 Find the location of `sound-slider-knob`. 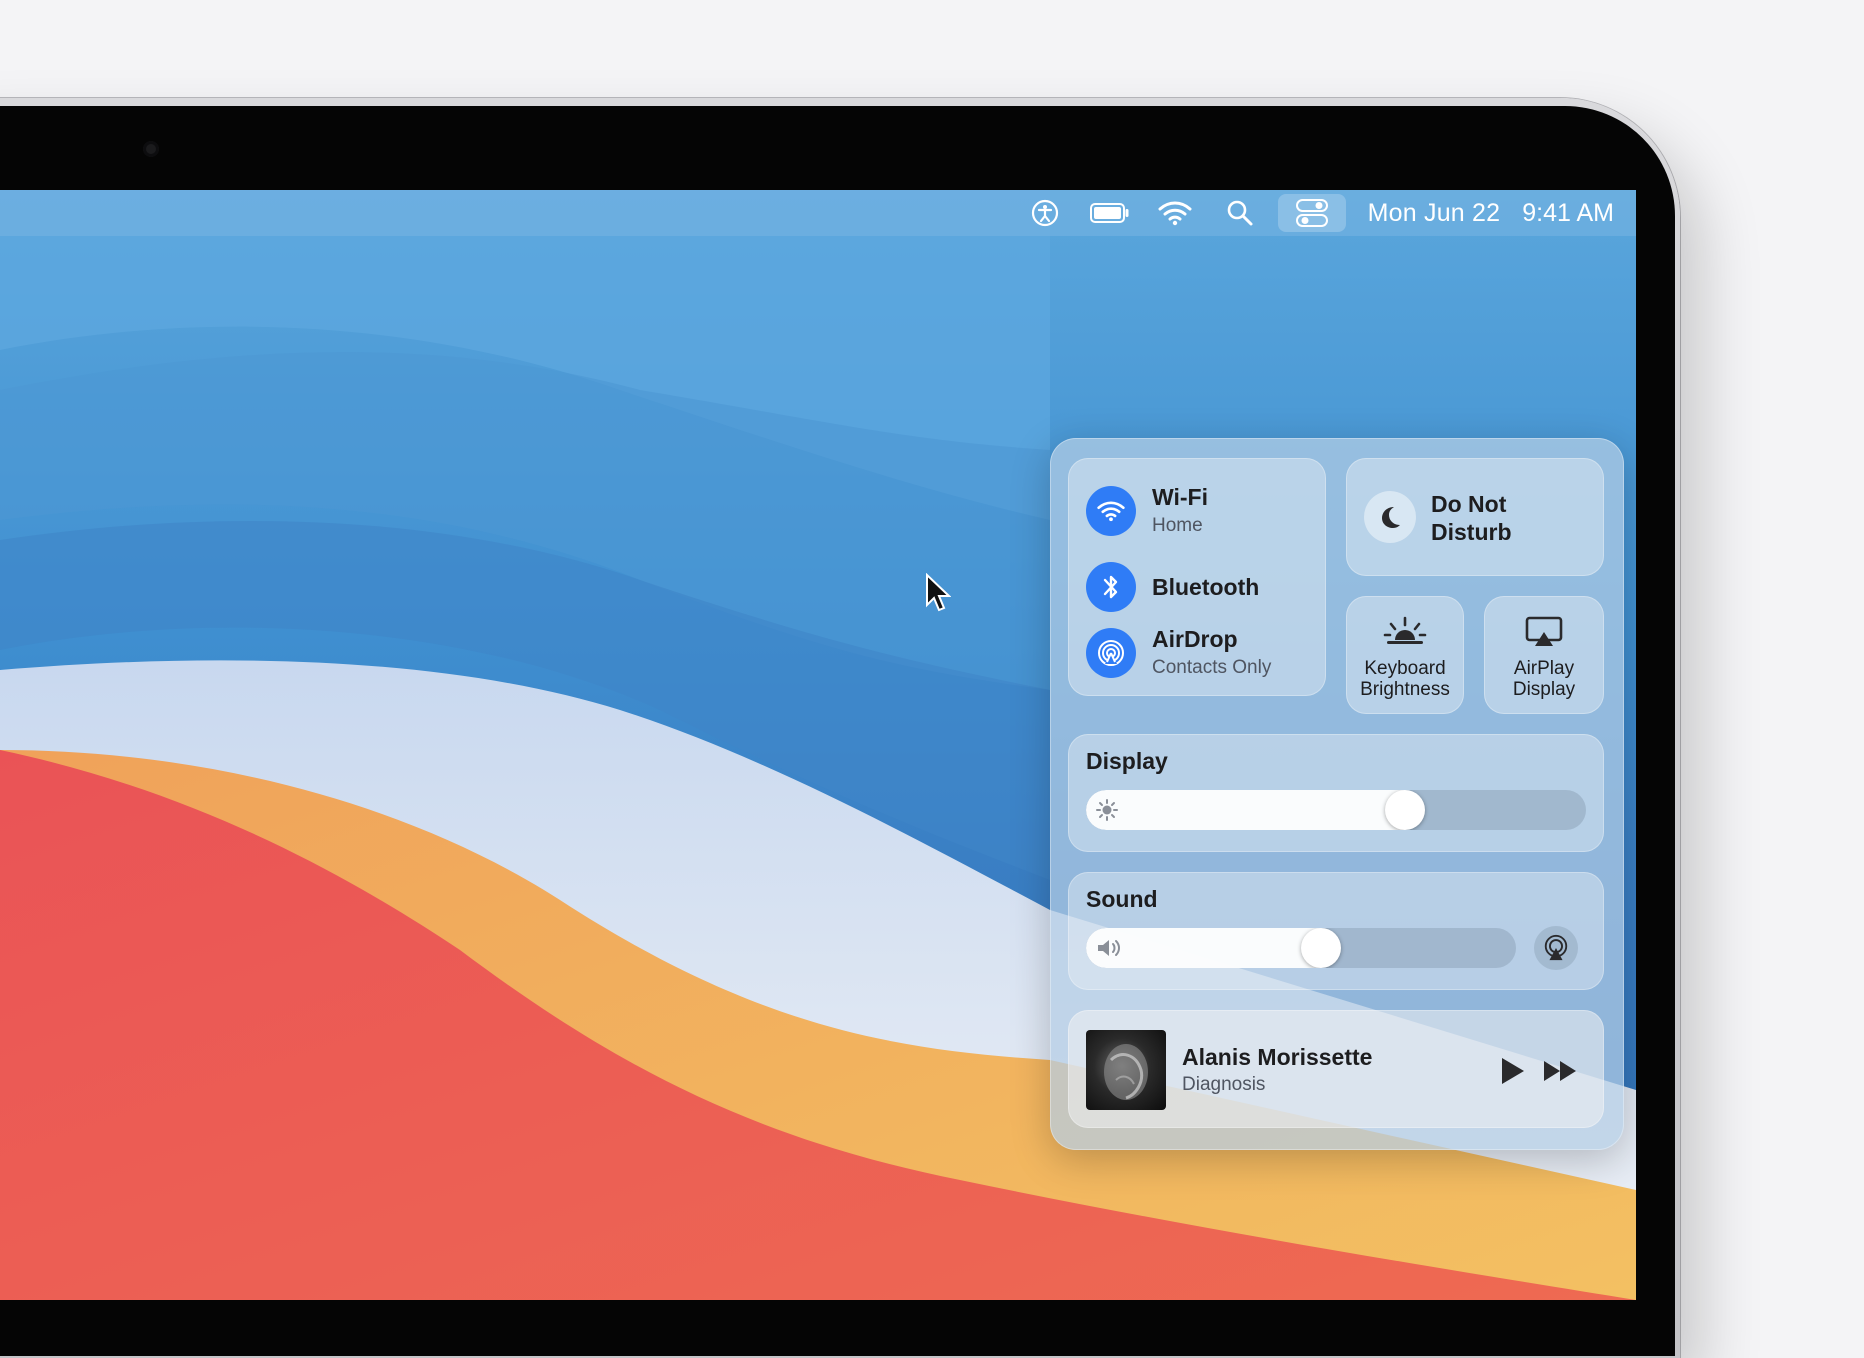

sound-slider-knob is located at coordinates (1321, 948).